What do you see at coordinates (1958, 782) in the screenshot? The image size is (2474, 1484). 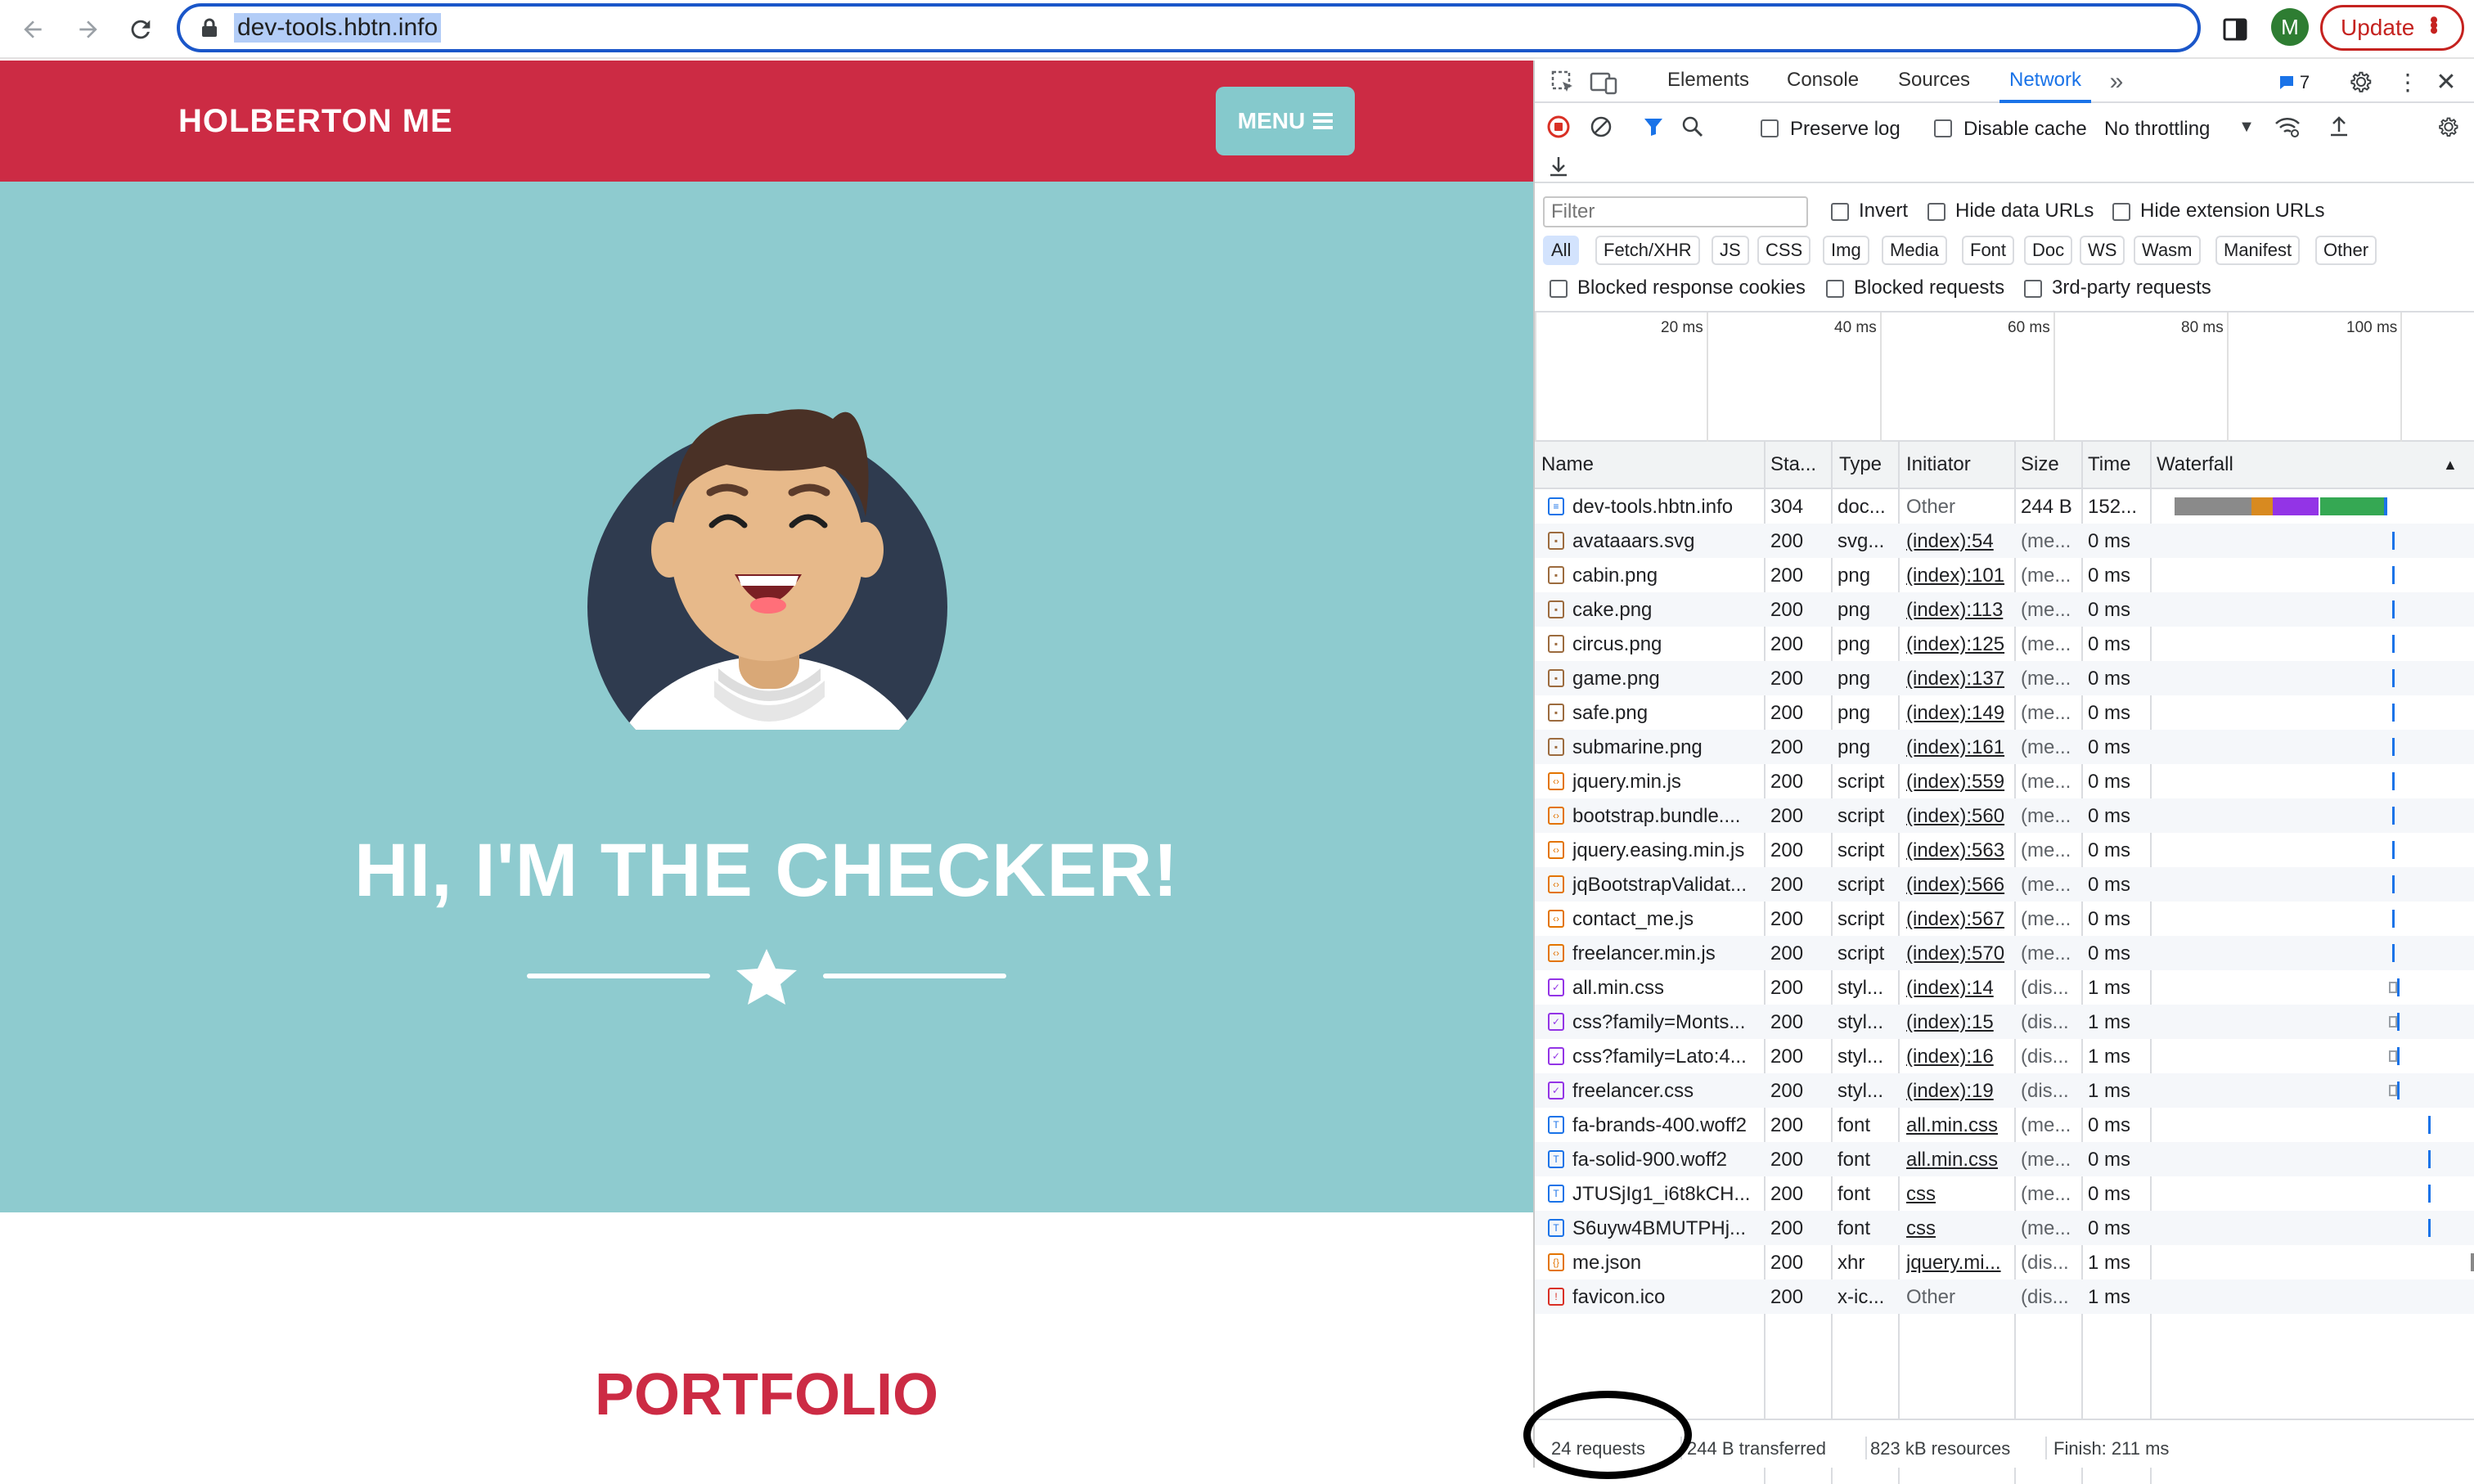 I see `request-initiator: (index):559` at bounding box center [1958, 782].